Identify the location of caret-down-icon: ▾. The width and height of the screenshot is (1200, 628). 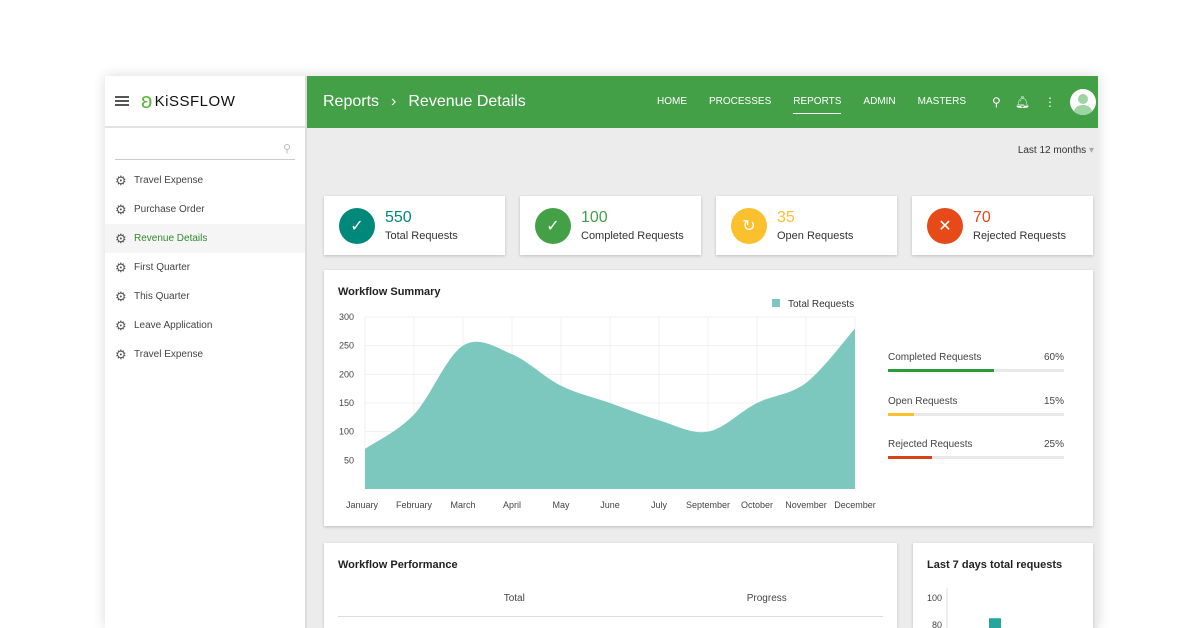
(1091, 150).